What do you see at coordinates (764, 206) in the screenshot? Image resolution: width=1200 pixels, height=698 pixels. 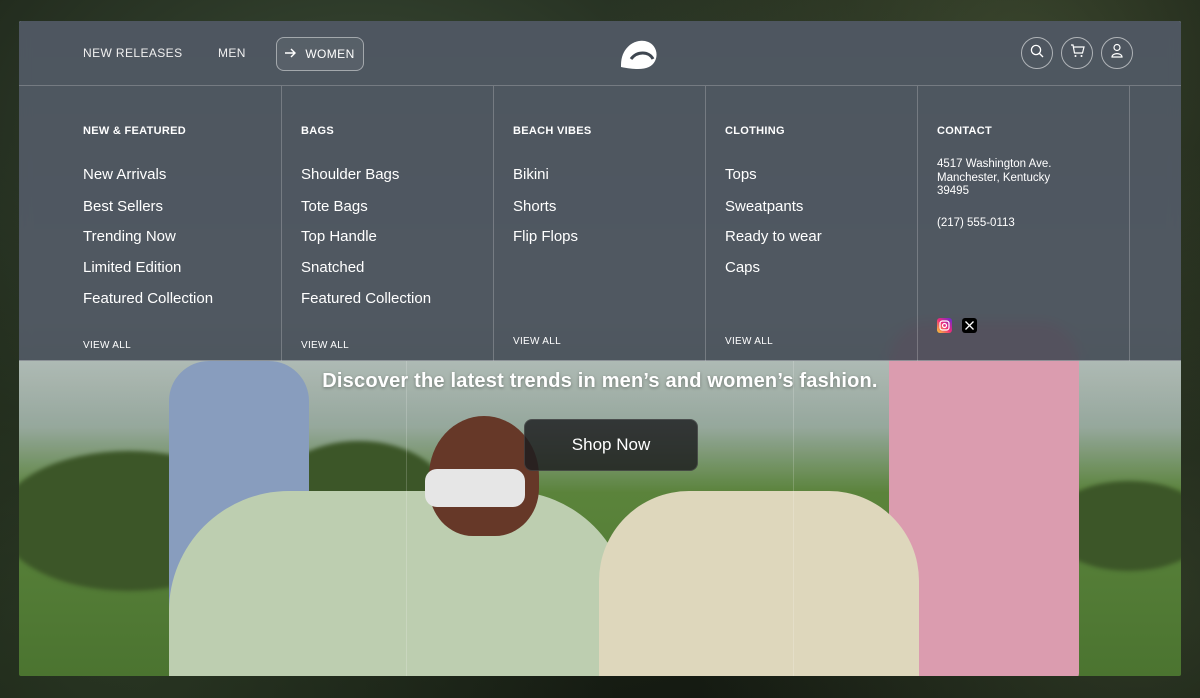 I see `menu-item: Sweatpants` at bounding box center [764, 206].